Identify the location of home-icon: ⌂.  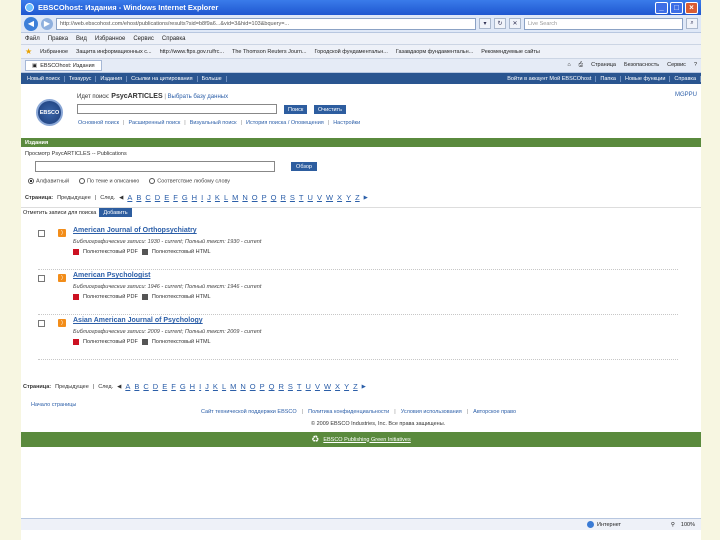
(568, 65).